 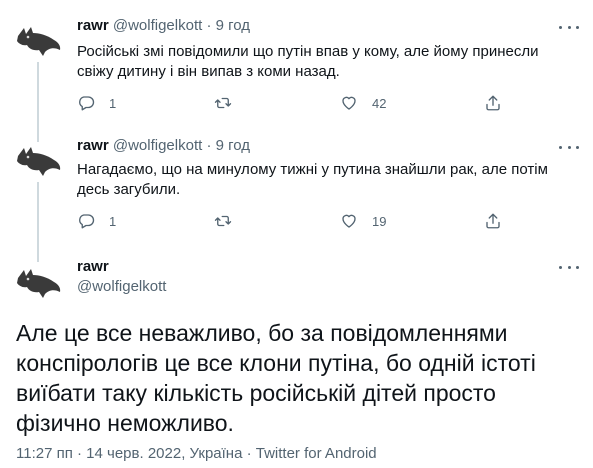 What do you see at coordinates (363, 221) in the screenshot?
I see `like-button: 19` at bounding box center [363, 221].